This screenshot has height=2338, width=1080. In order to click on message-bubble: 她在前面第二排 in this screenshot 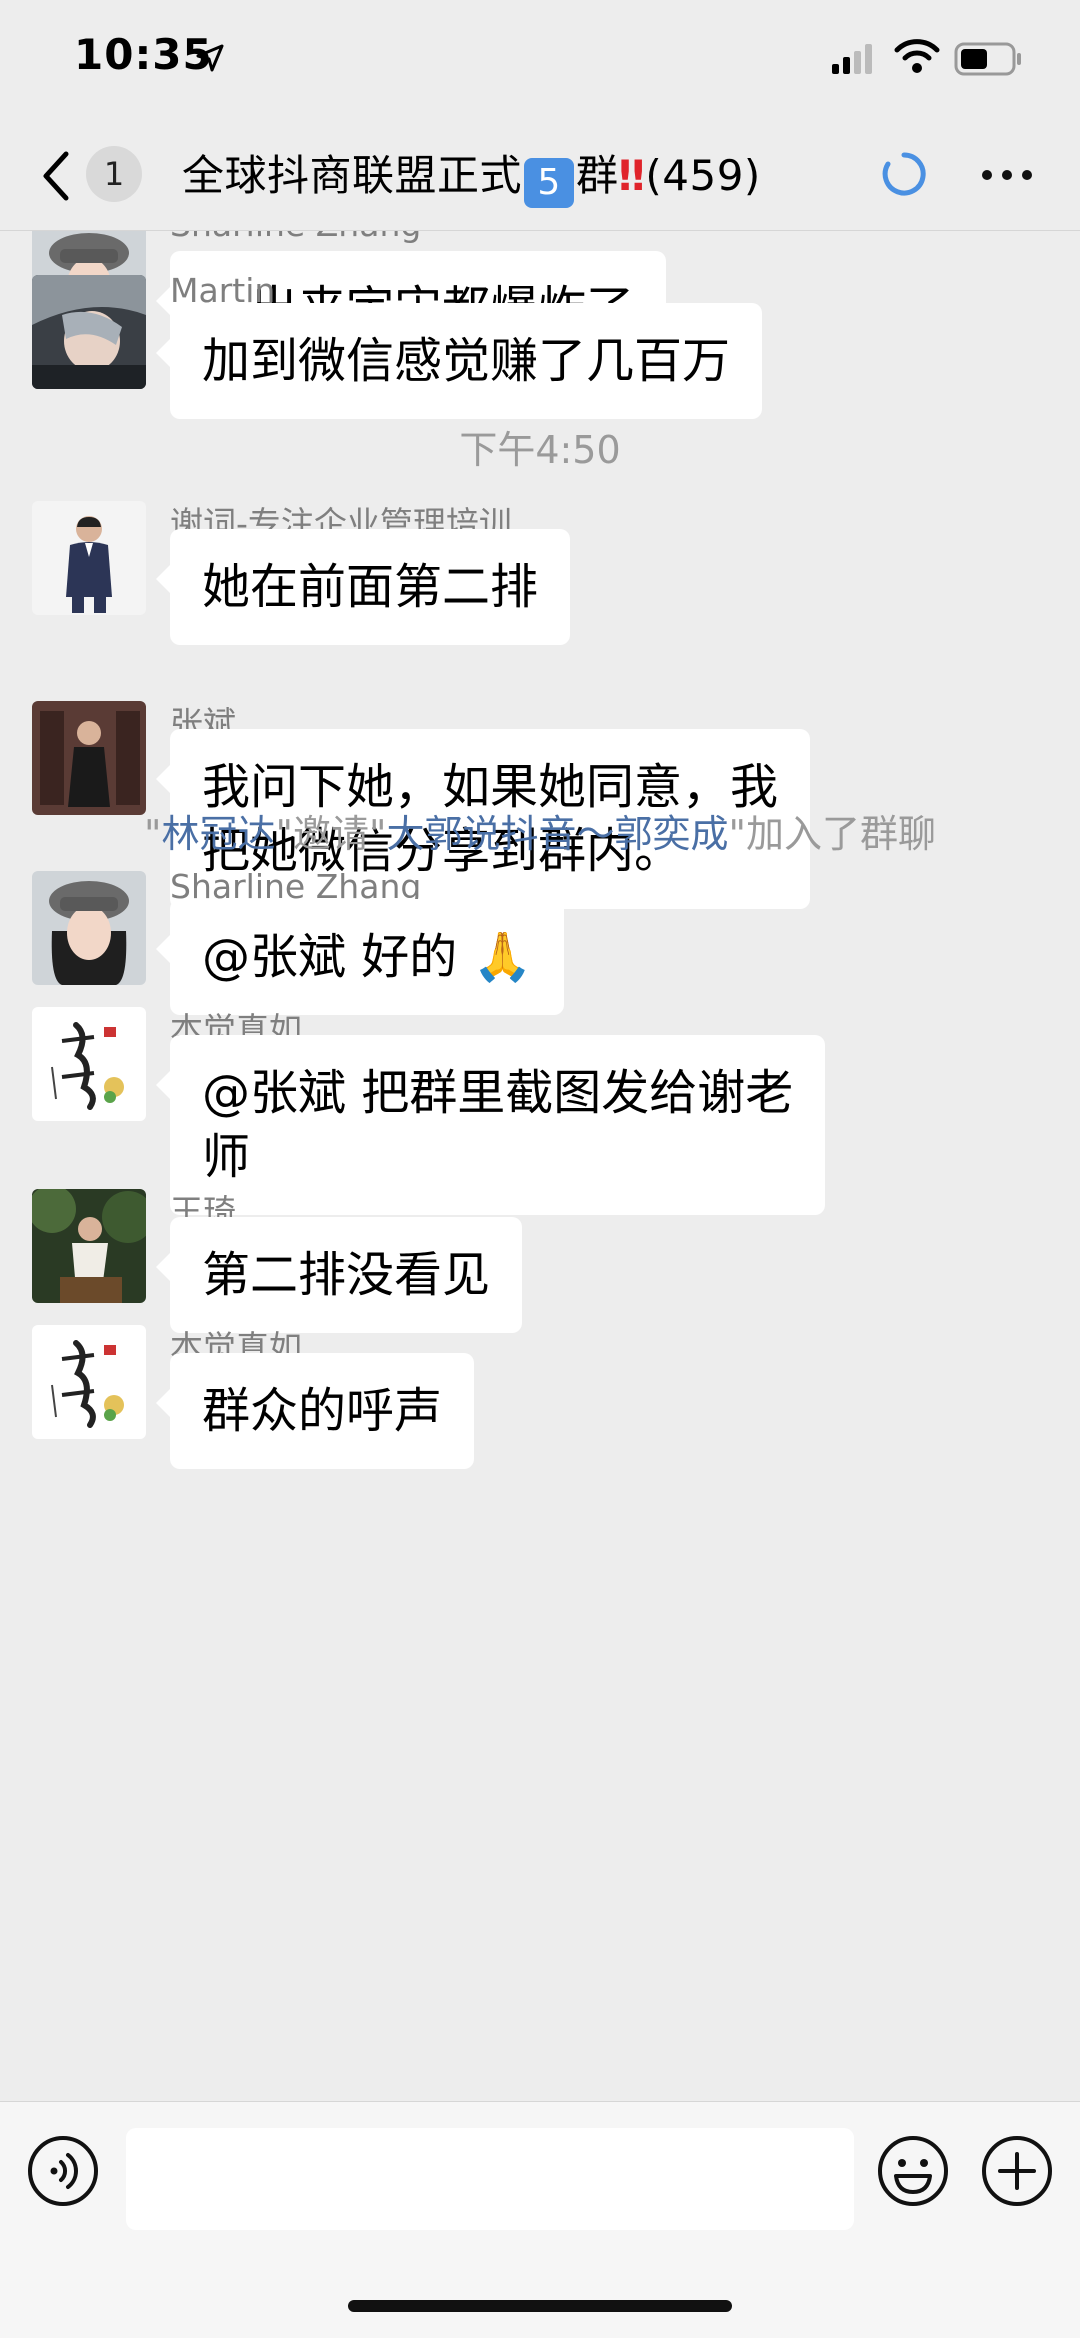, I will do `click(363, 587)`.